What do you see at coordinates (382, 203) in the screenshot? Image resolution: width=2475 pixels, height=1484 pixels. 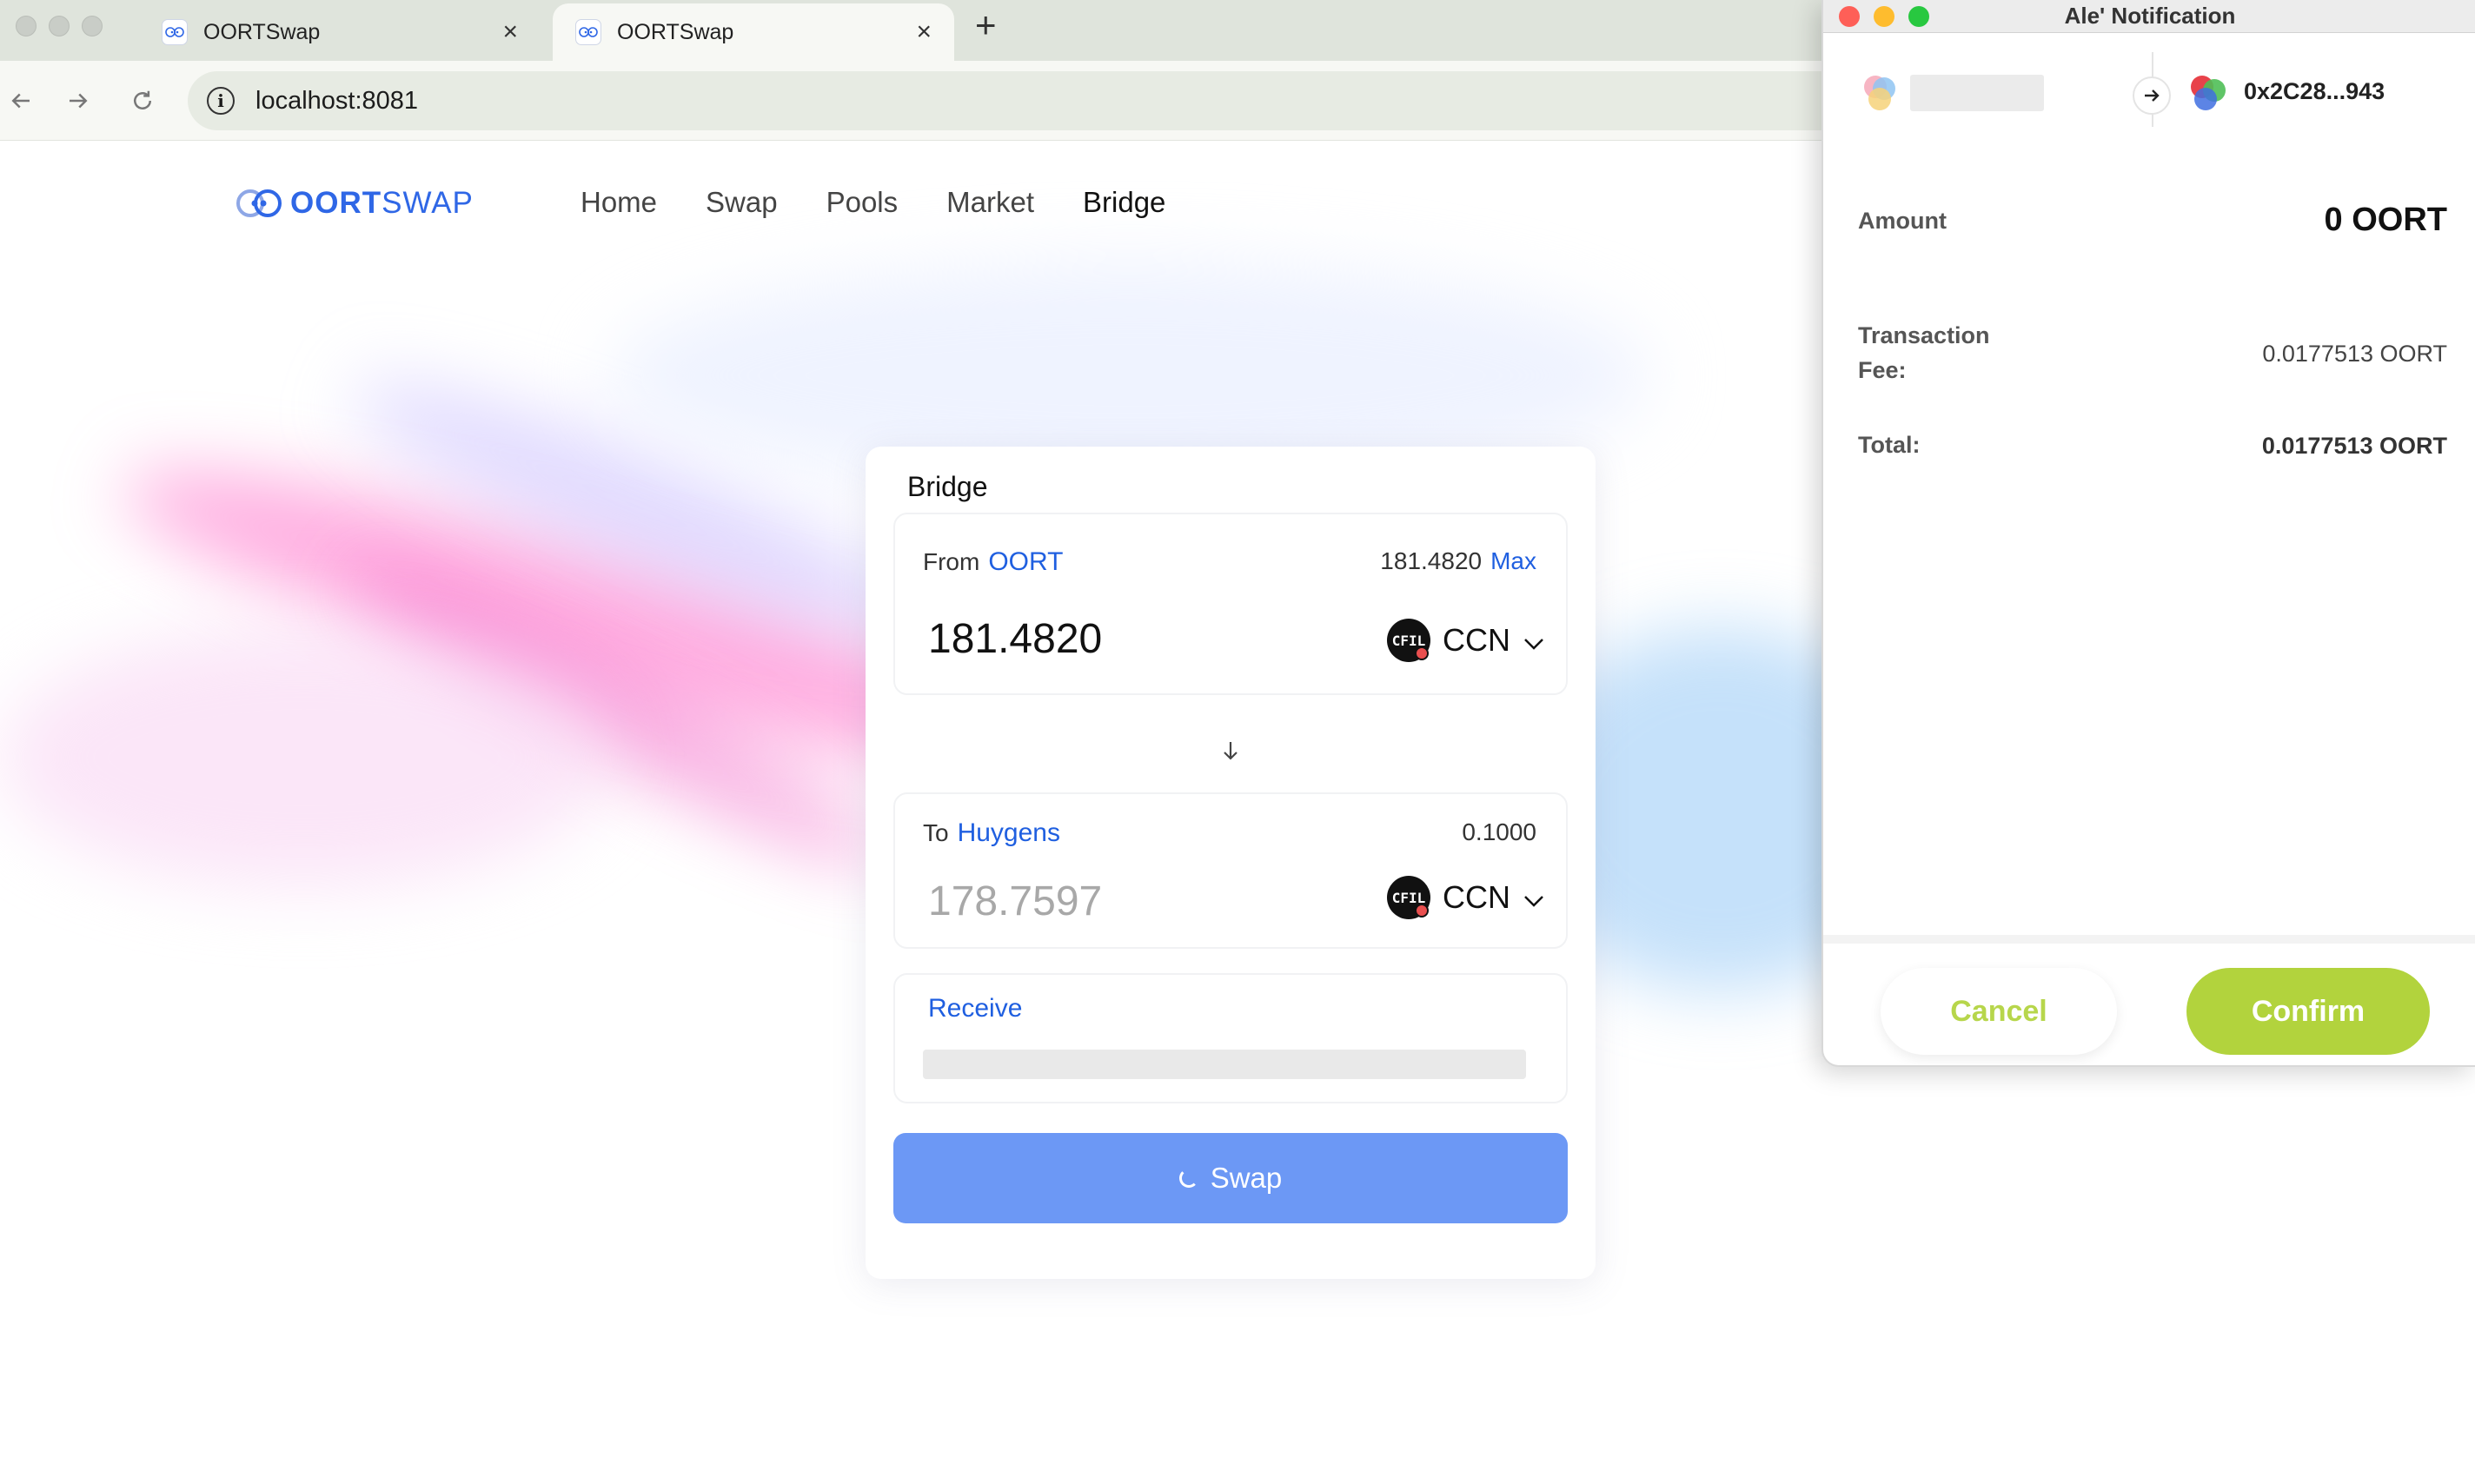 I see `logo-wordmark: OORTSWAP` at bounding box center [382, 203].